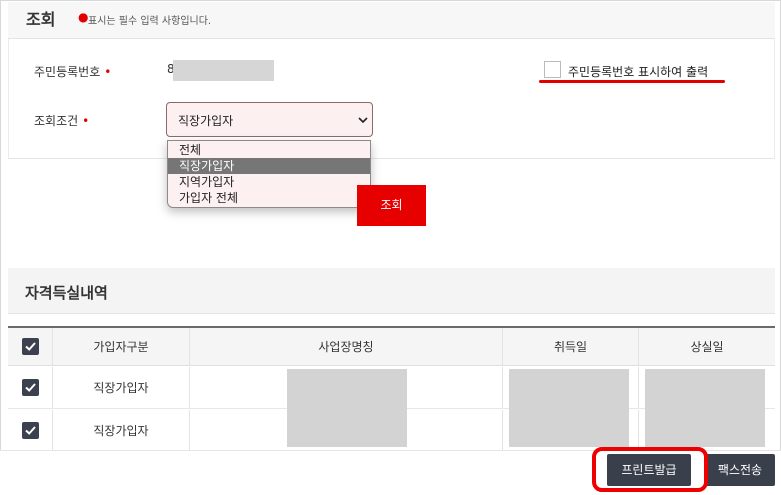  Describe the element at coordinates (638, 72) in the screenshot. I see `show-jumin-label: 주민등록번호 표시하여 출력` at that location.